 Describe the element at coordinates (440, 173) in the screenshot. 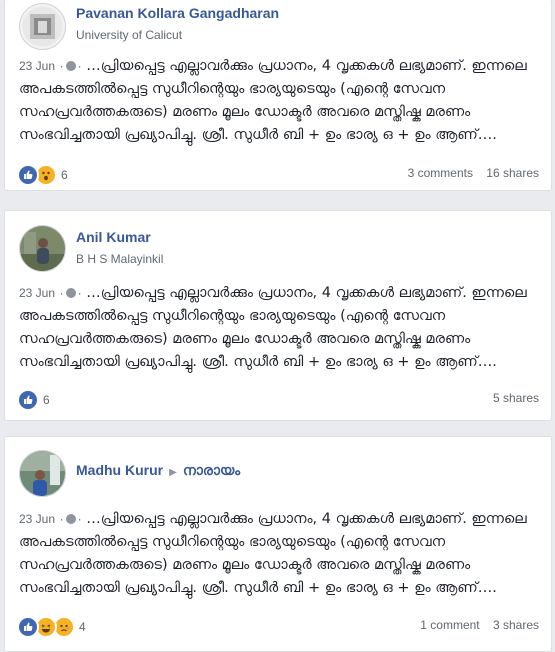

I see `comments-link: 3 comments` at that location.